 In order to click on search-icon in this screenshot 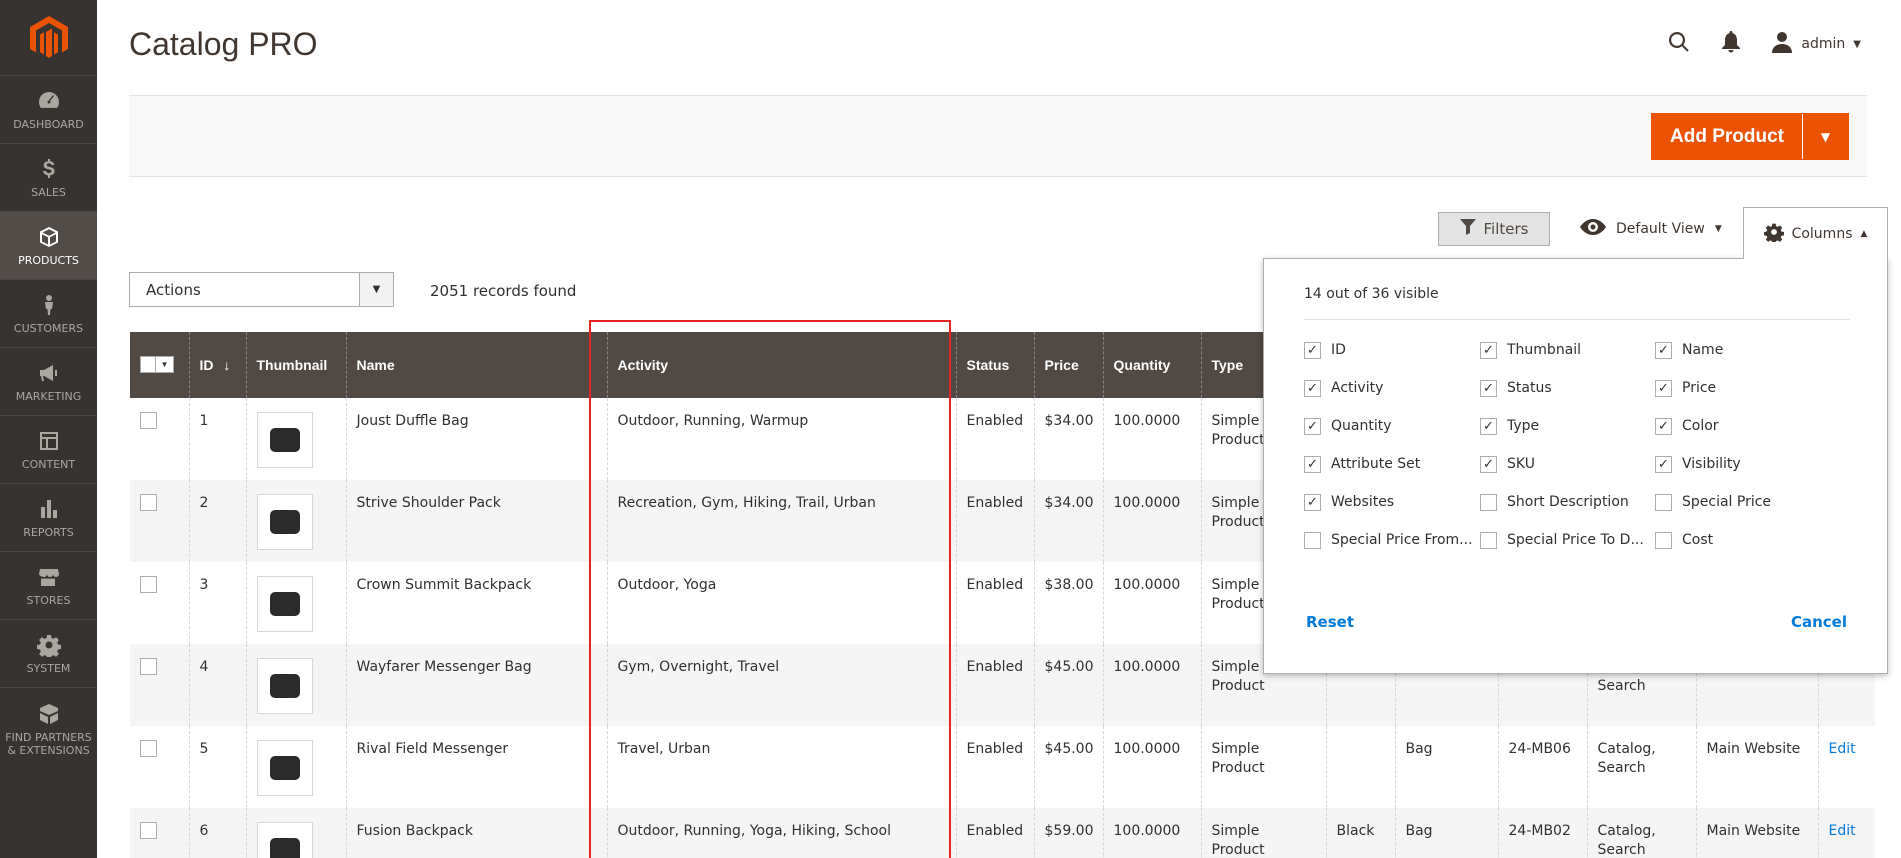, I will do `click(1679, 44)`.